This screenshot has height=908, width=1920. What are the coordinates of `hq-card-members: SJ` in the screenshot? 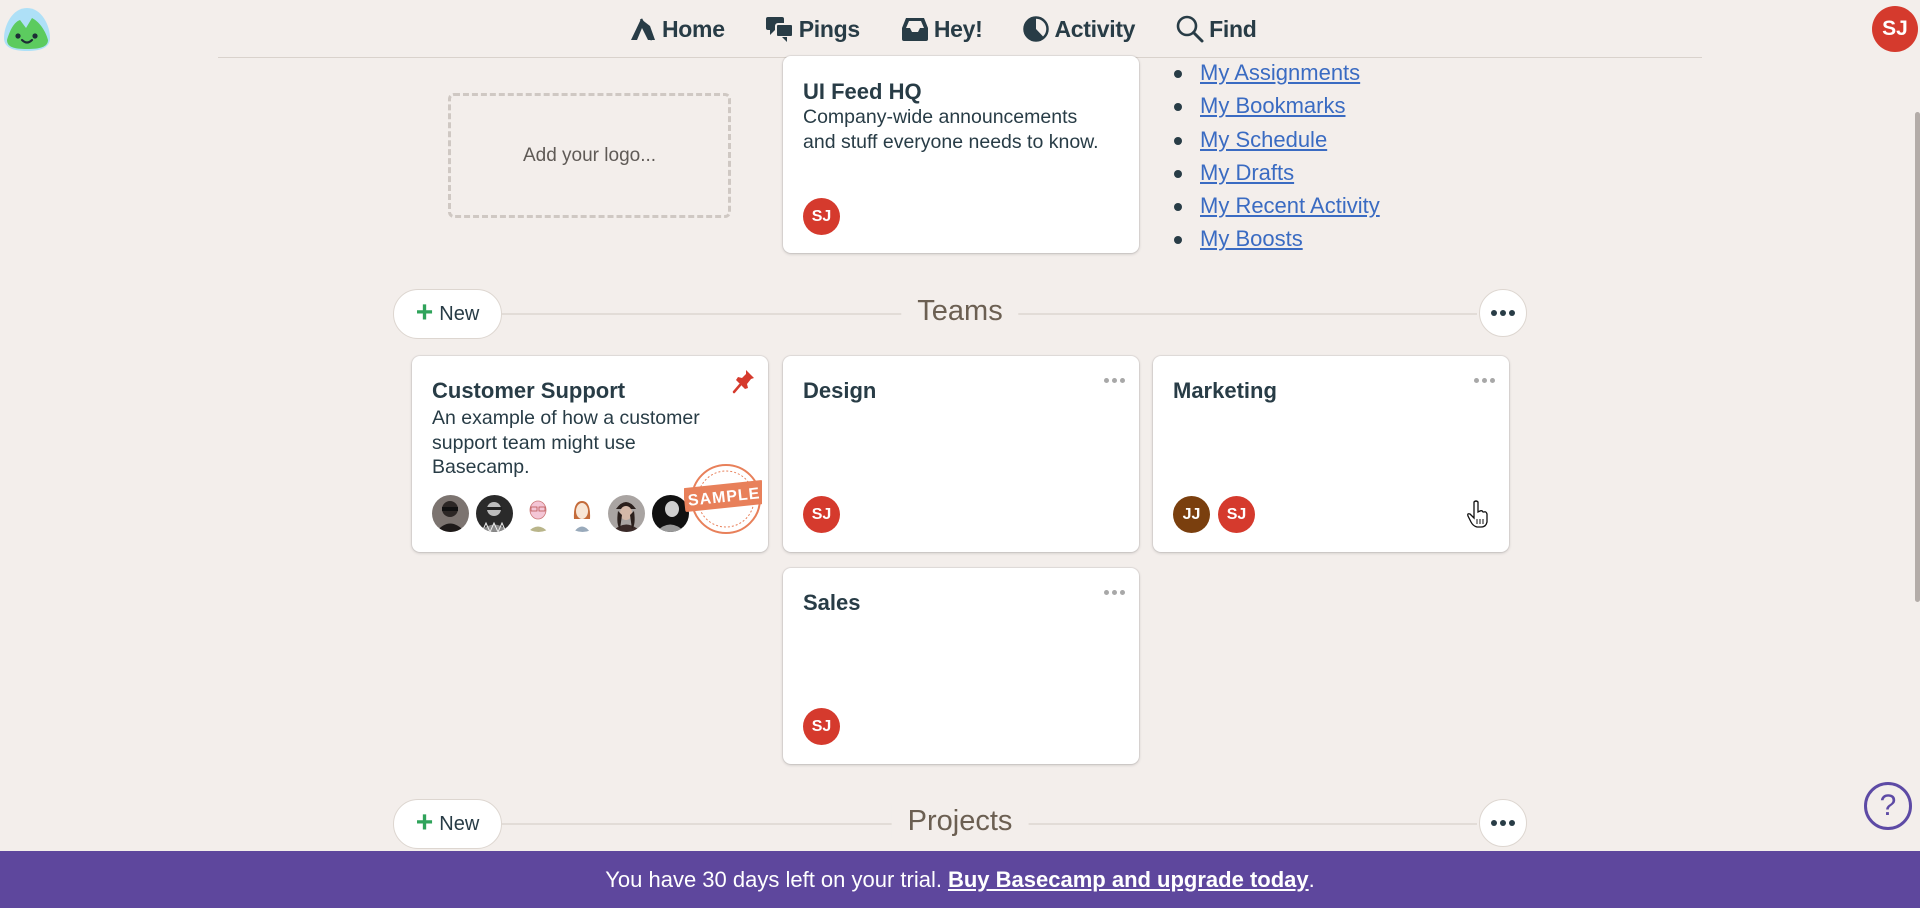 It's located at (821, 216).